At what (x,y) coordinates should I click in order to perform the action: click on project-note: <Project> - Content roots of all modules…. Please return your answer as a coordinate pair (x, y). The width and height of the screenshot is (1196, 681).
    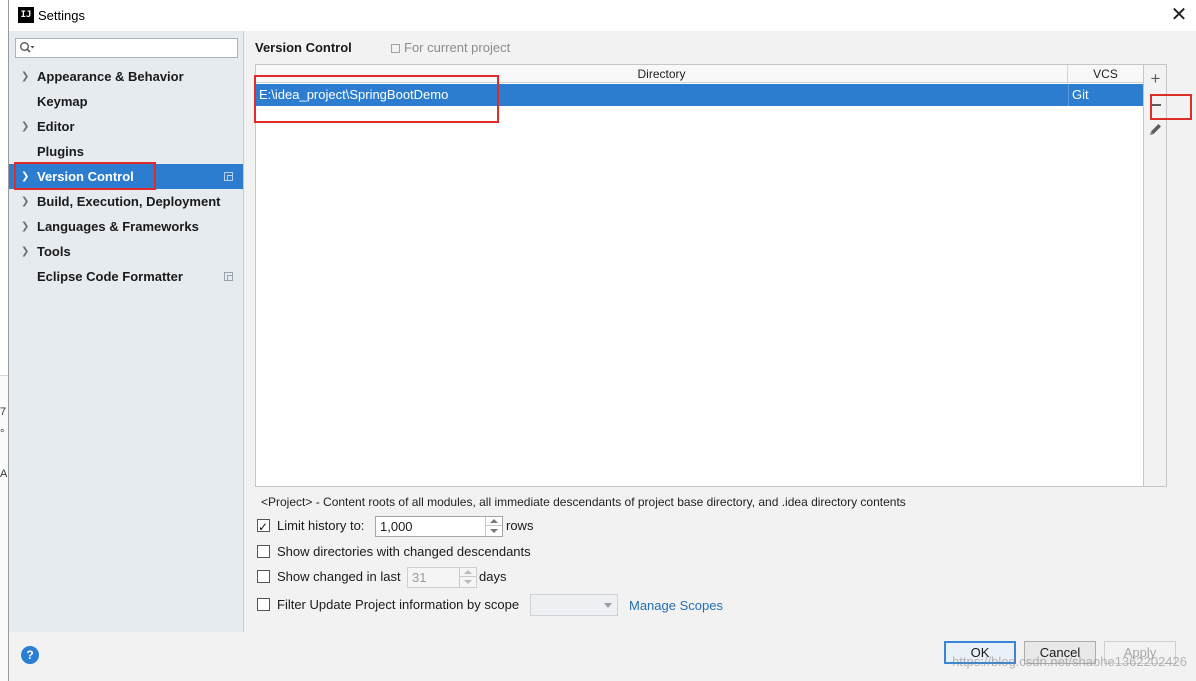
    Looking at the image, I should click on (583, 502).